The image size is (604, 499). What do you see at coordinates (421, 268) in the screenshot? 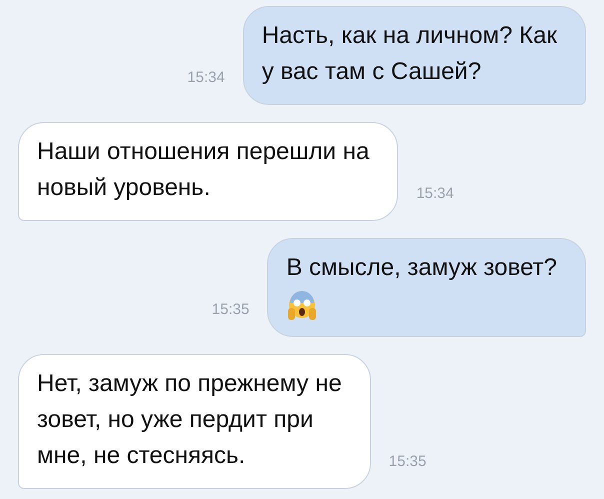
I see `message-text: В смысле, замуж зовет?` at bounding box center [421, 268].